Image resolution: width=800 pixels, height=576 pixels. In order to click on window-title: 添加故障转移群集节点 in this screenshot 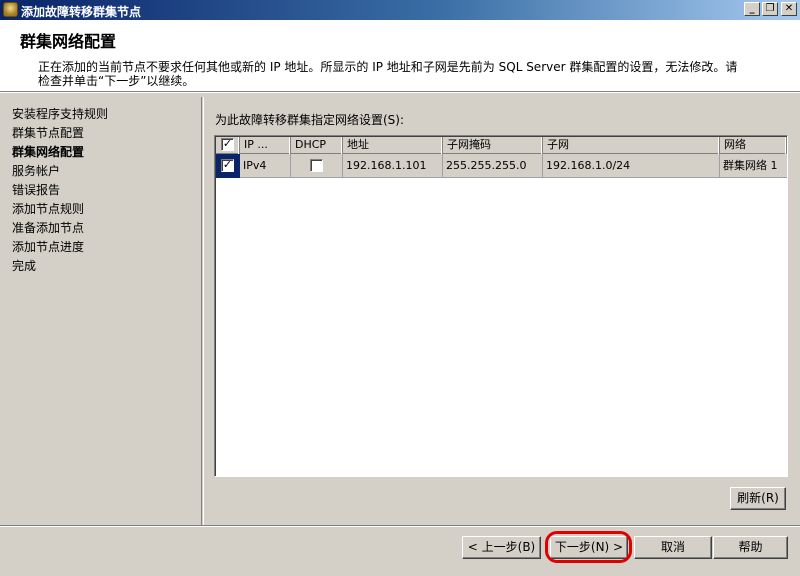, I will do `click(81, 12)`.